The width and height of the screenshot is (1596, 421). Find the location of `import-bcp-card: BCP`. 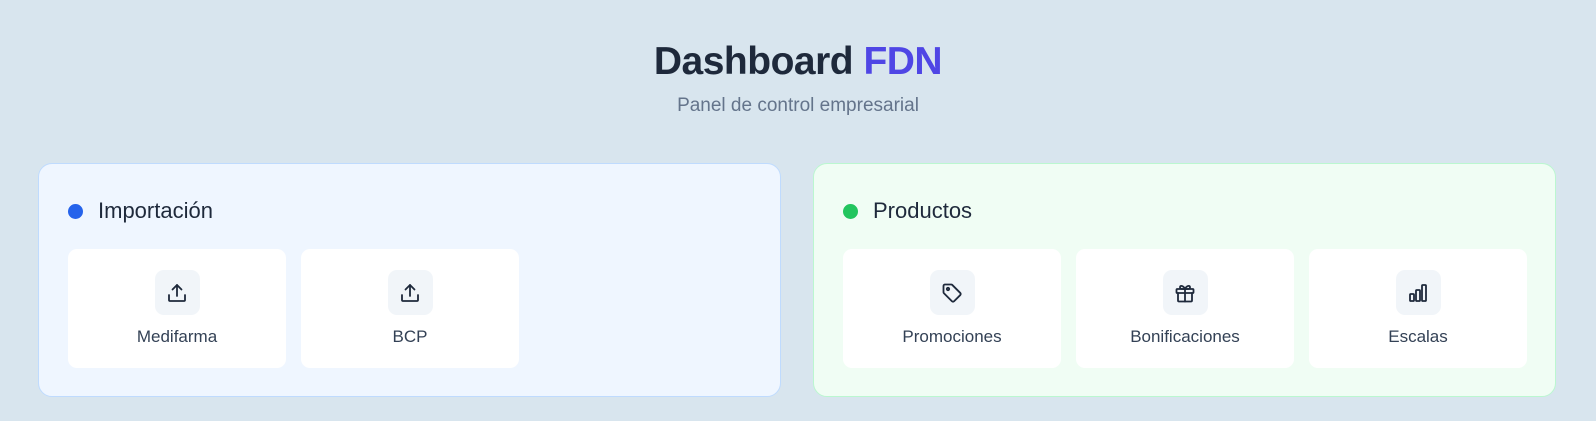

import-bcp-card: BCP is located at coordinates (410, 308).